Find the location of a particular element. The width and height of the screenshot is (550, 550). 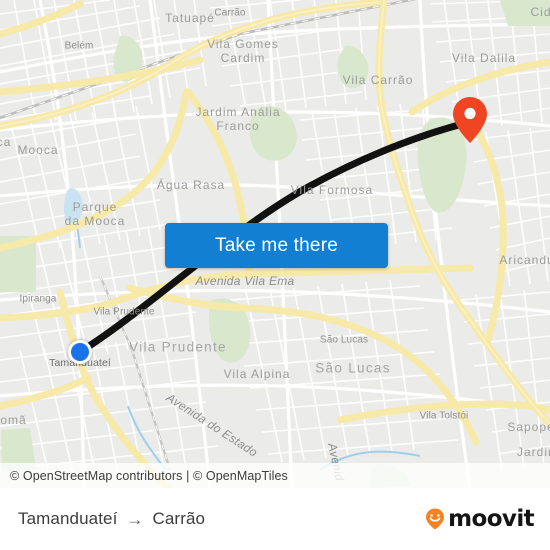

route-origin-label: Tamanduateí is located at coordinates (68, 518).